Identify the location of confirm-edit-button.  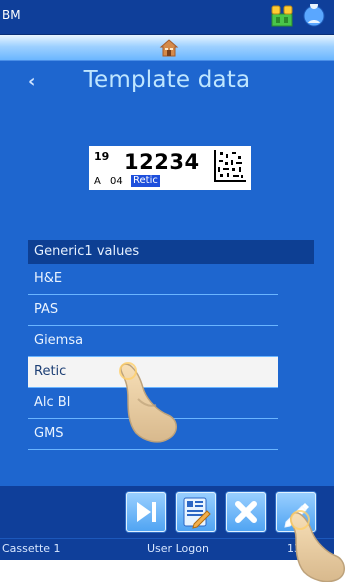
(296, 512).